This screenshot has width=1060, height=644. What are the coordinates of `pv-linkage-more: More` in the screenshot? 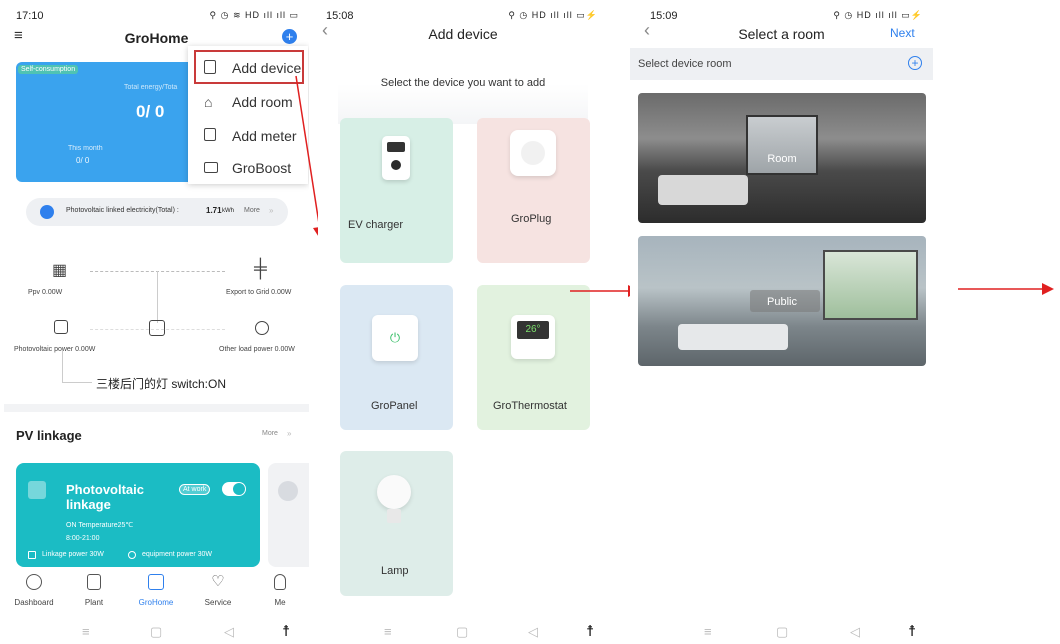 It's located at (270, 433).